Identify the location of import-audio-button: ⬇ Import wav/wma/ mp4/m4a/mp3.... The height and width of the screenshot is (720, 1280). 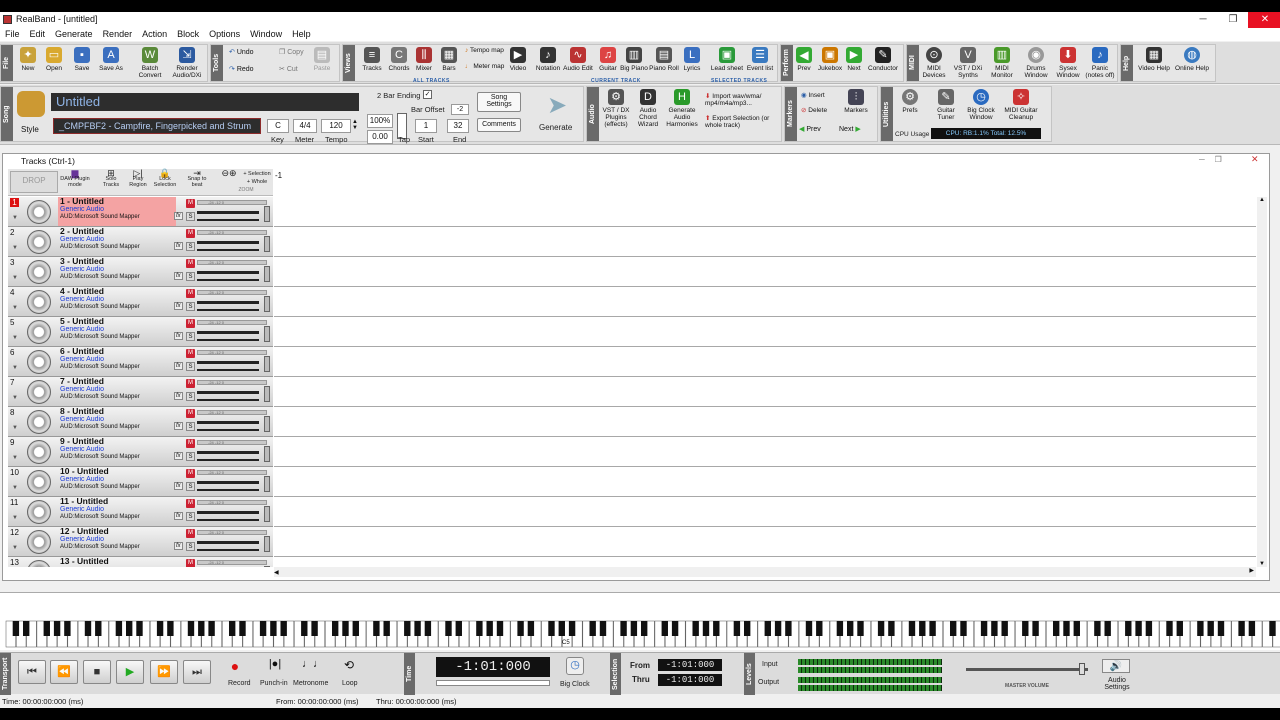
(743, 100).